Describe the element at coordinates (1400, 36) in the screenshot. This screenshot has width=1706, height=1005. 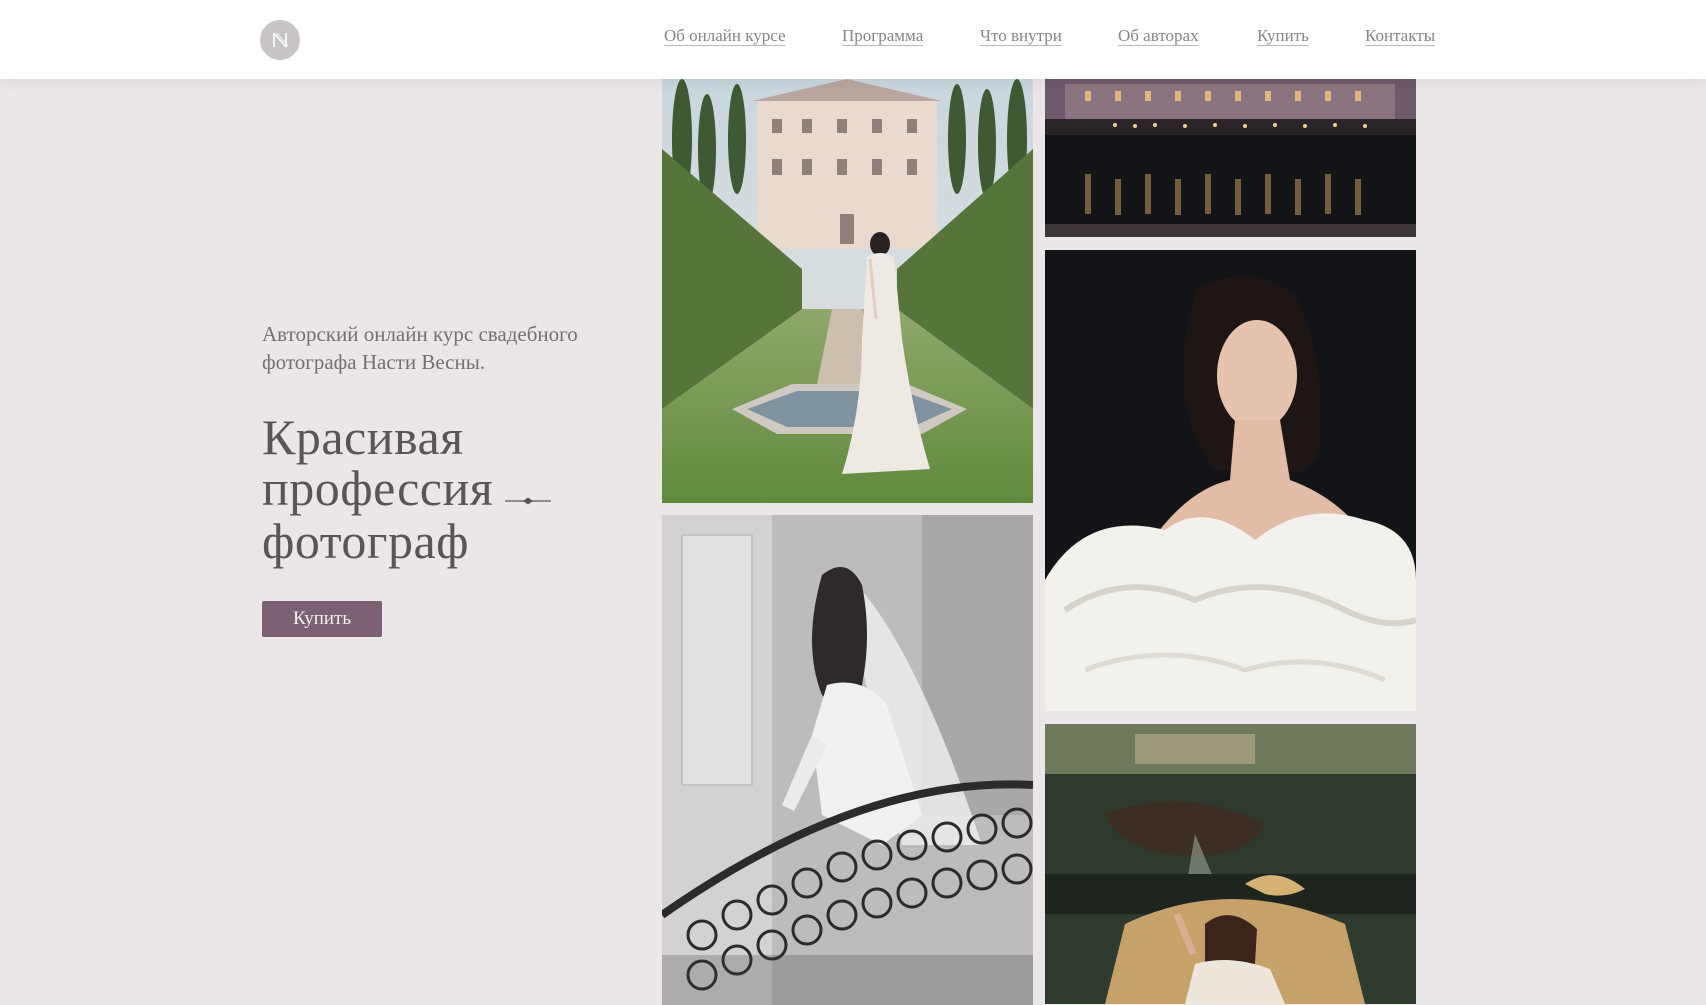
I see `nav-link-contacts: Контакты` at that location.